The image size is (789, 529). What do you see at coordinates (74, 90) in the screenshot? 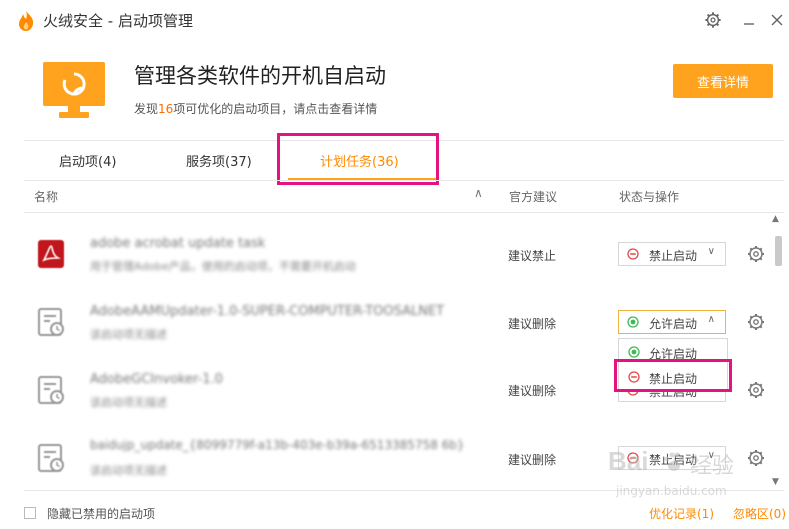
I see `startup-monitor-icon` at bounding box center [74, 90].